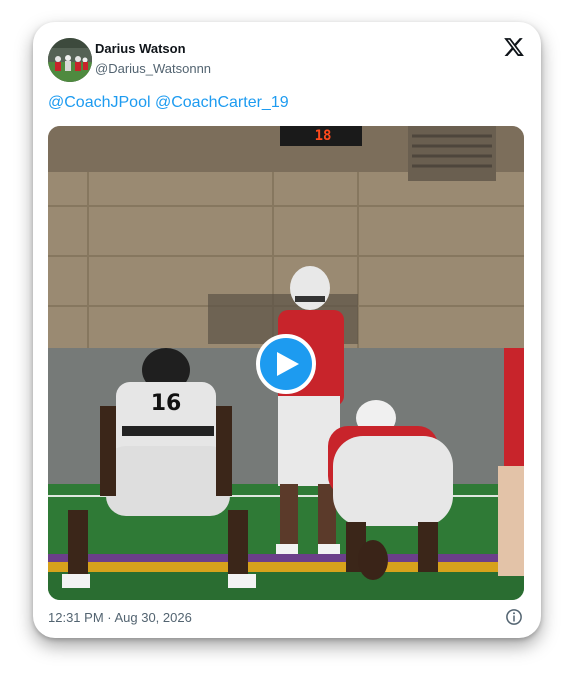  Describe the element at coordinates (166, 403) in the screenshot. I see `jersey-number: 16` at that location.